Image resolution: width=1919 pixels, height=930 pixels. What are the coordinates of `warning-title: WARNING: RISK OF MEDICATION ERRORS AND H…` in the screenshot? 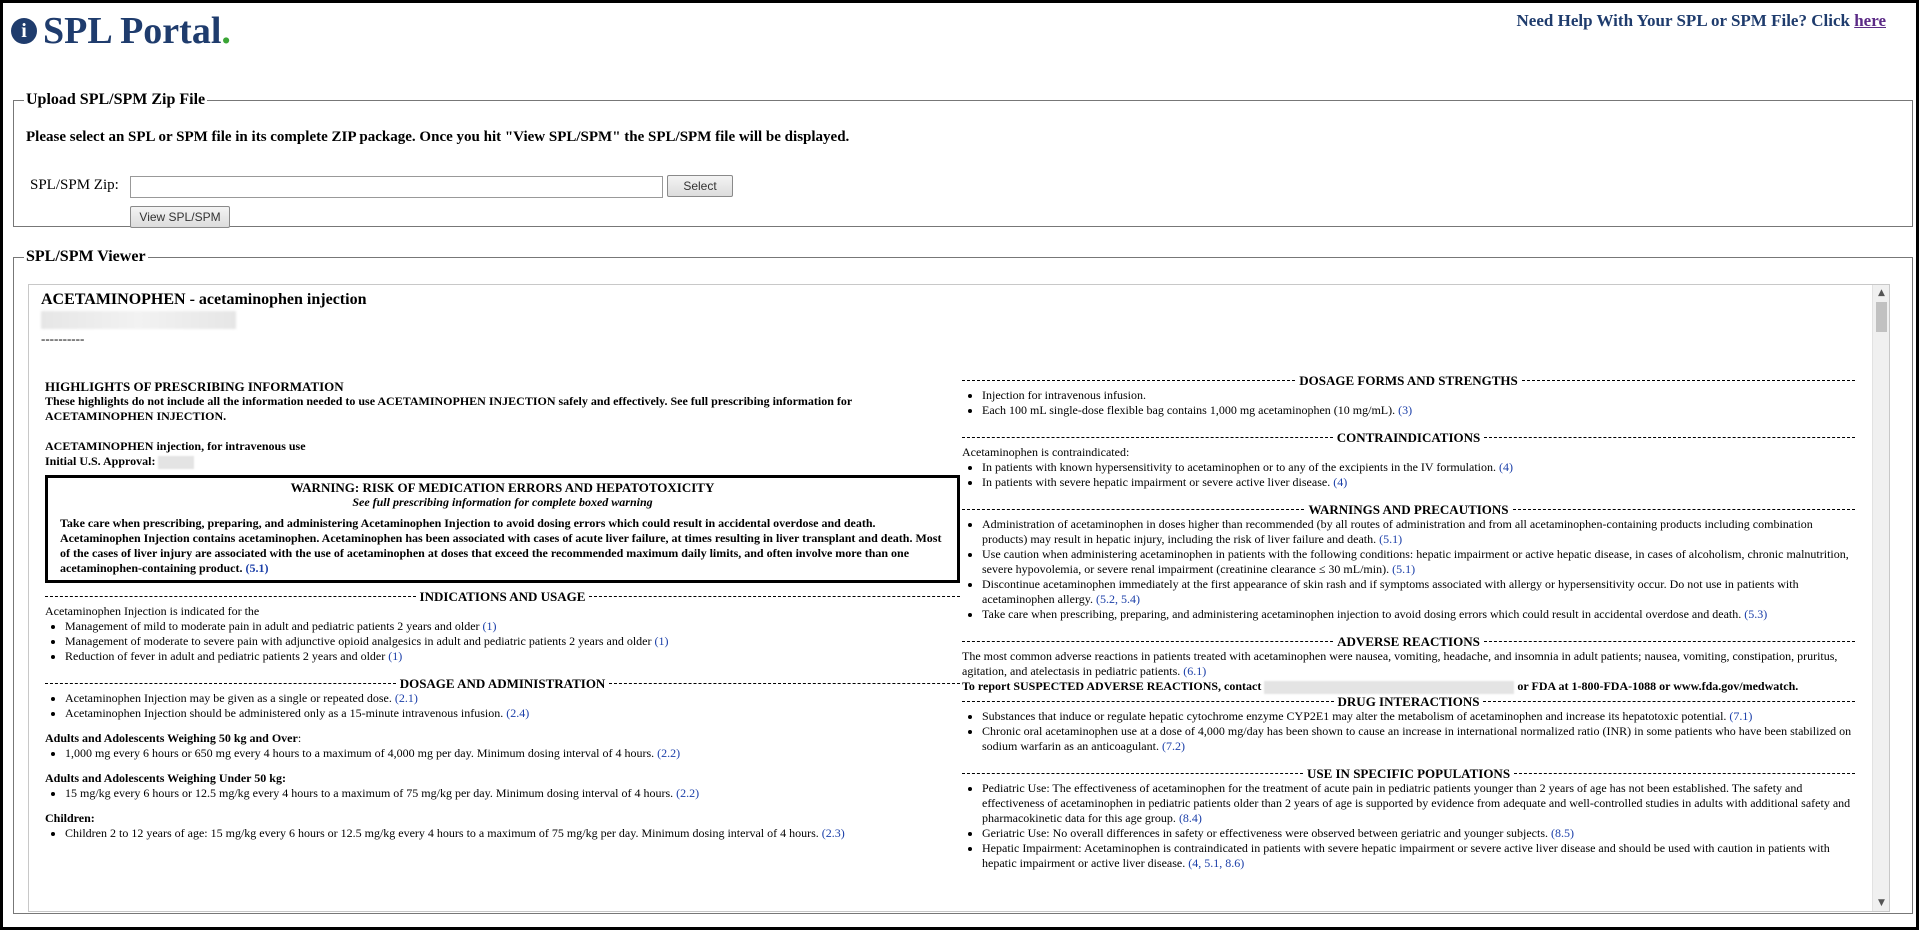 It's located at (502, 487).